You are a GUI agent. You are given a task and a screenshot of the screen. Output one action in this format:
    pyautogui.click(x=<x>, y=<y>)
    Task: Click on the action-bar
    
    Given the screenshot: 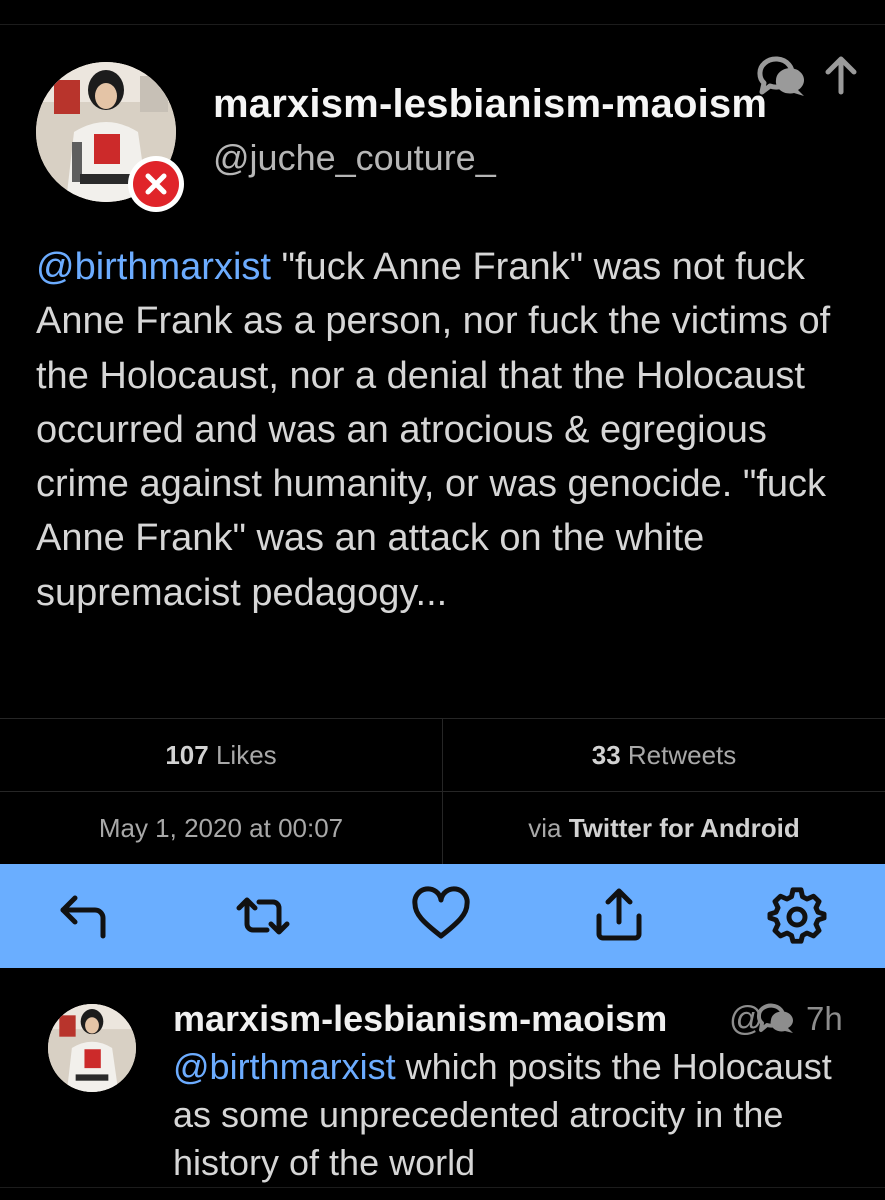 What is the action you would take?
    pyautogui.click(x=442, y=916)
    